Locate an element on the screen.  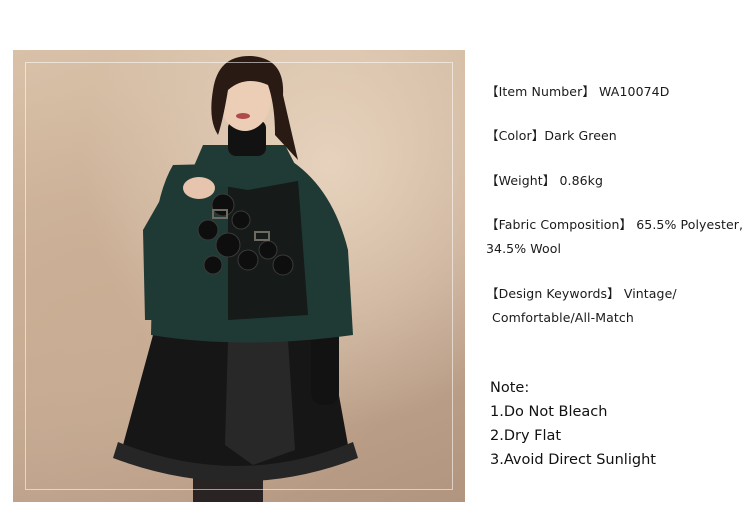
item-number-row: 【Item Number】 WA10074D is located at coordinates (577, 92).